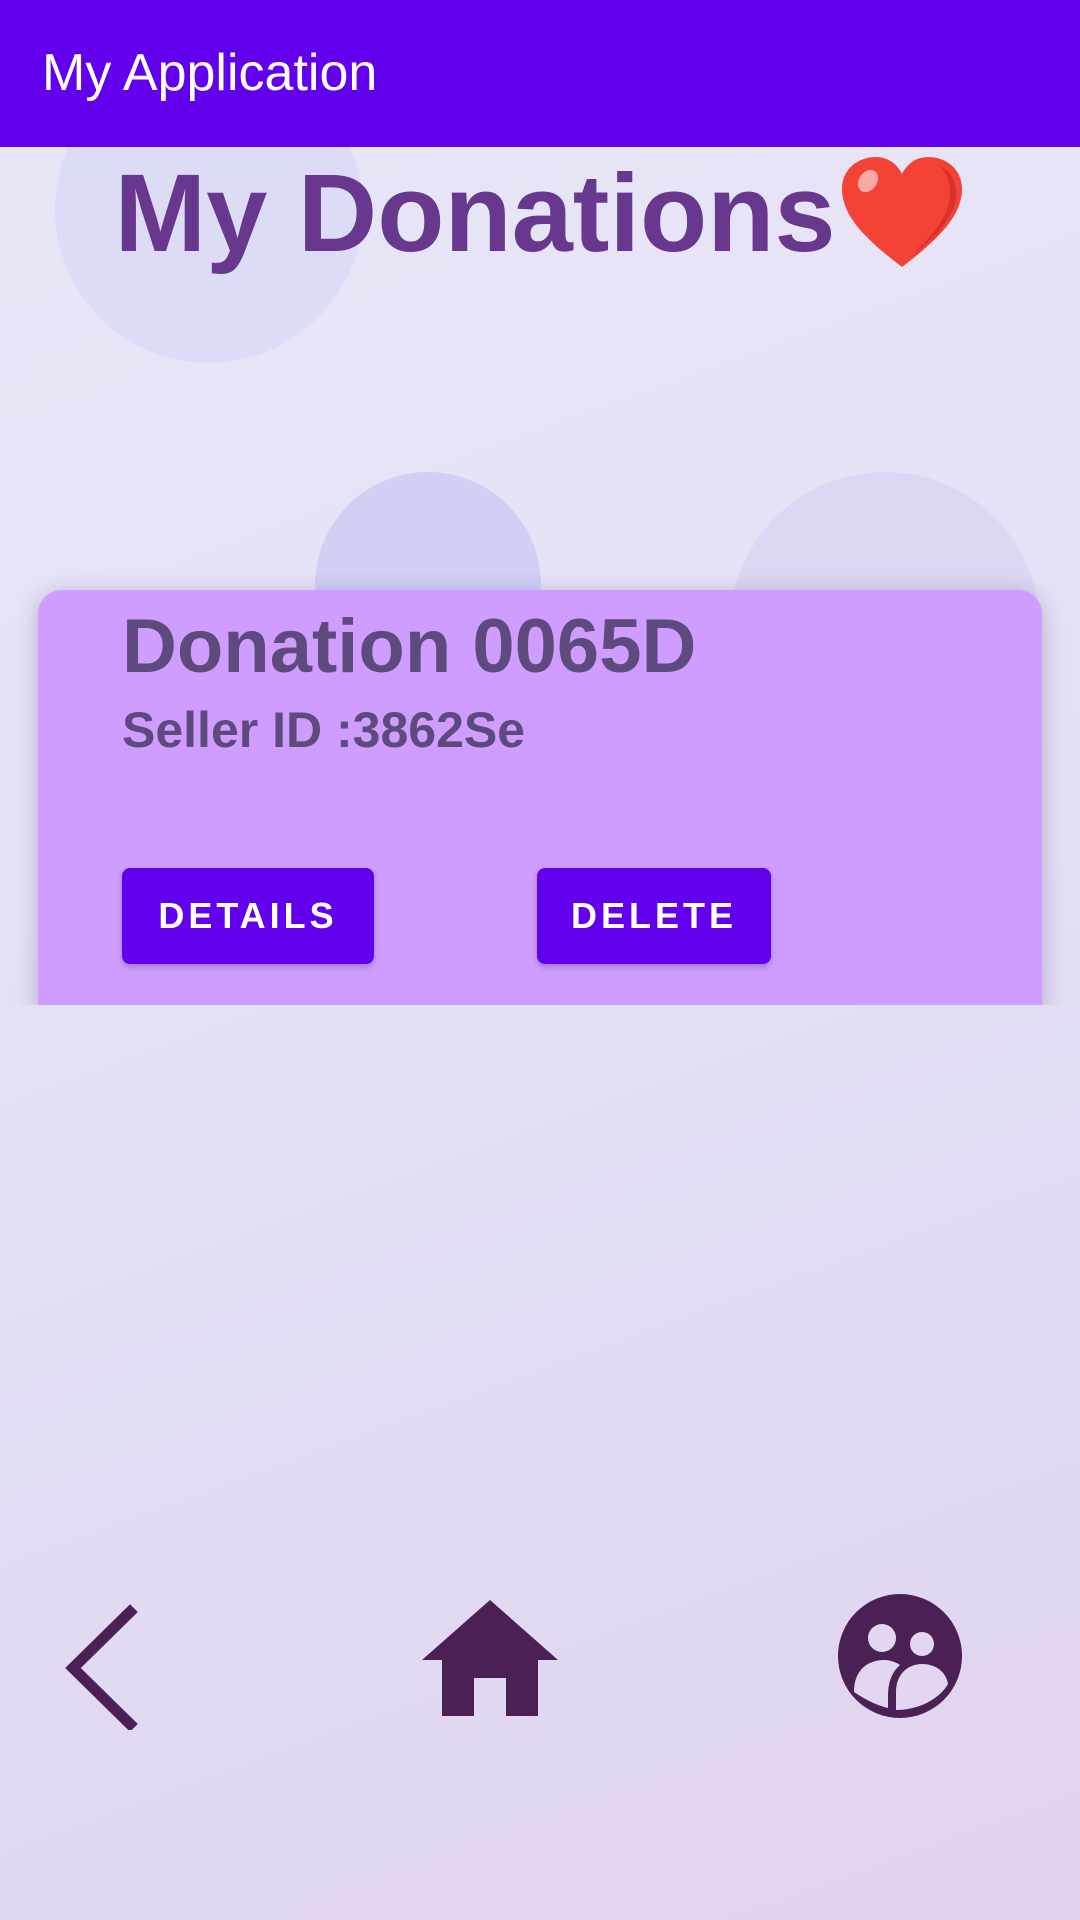  Describe the element at coordinates (900, 1656) in the screenshot. I see `people-icon` at that location.